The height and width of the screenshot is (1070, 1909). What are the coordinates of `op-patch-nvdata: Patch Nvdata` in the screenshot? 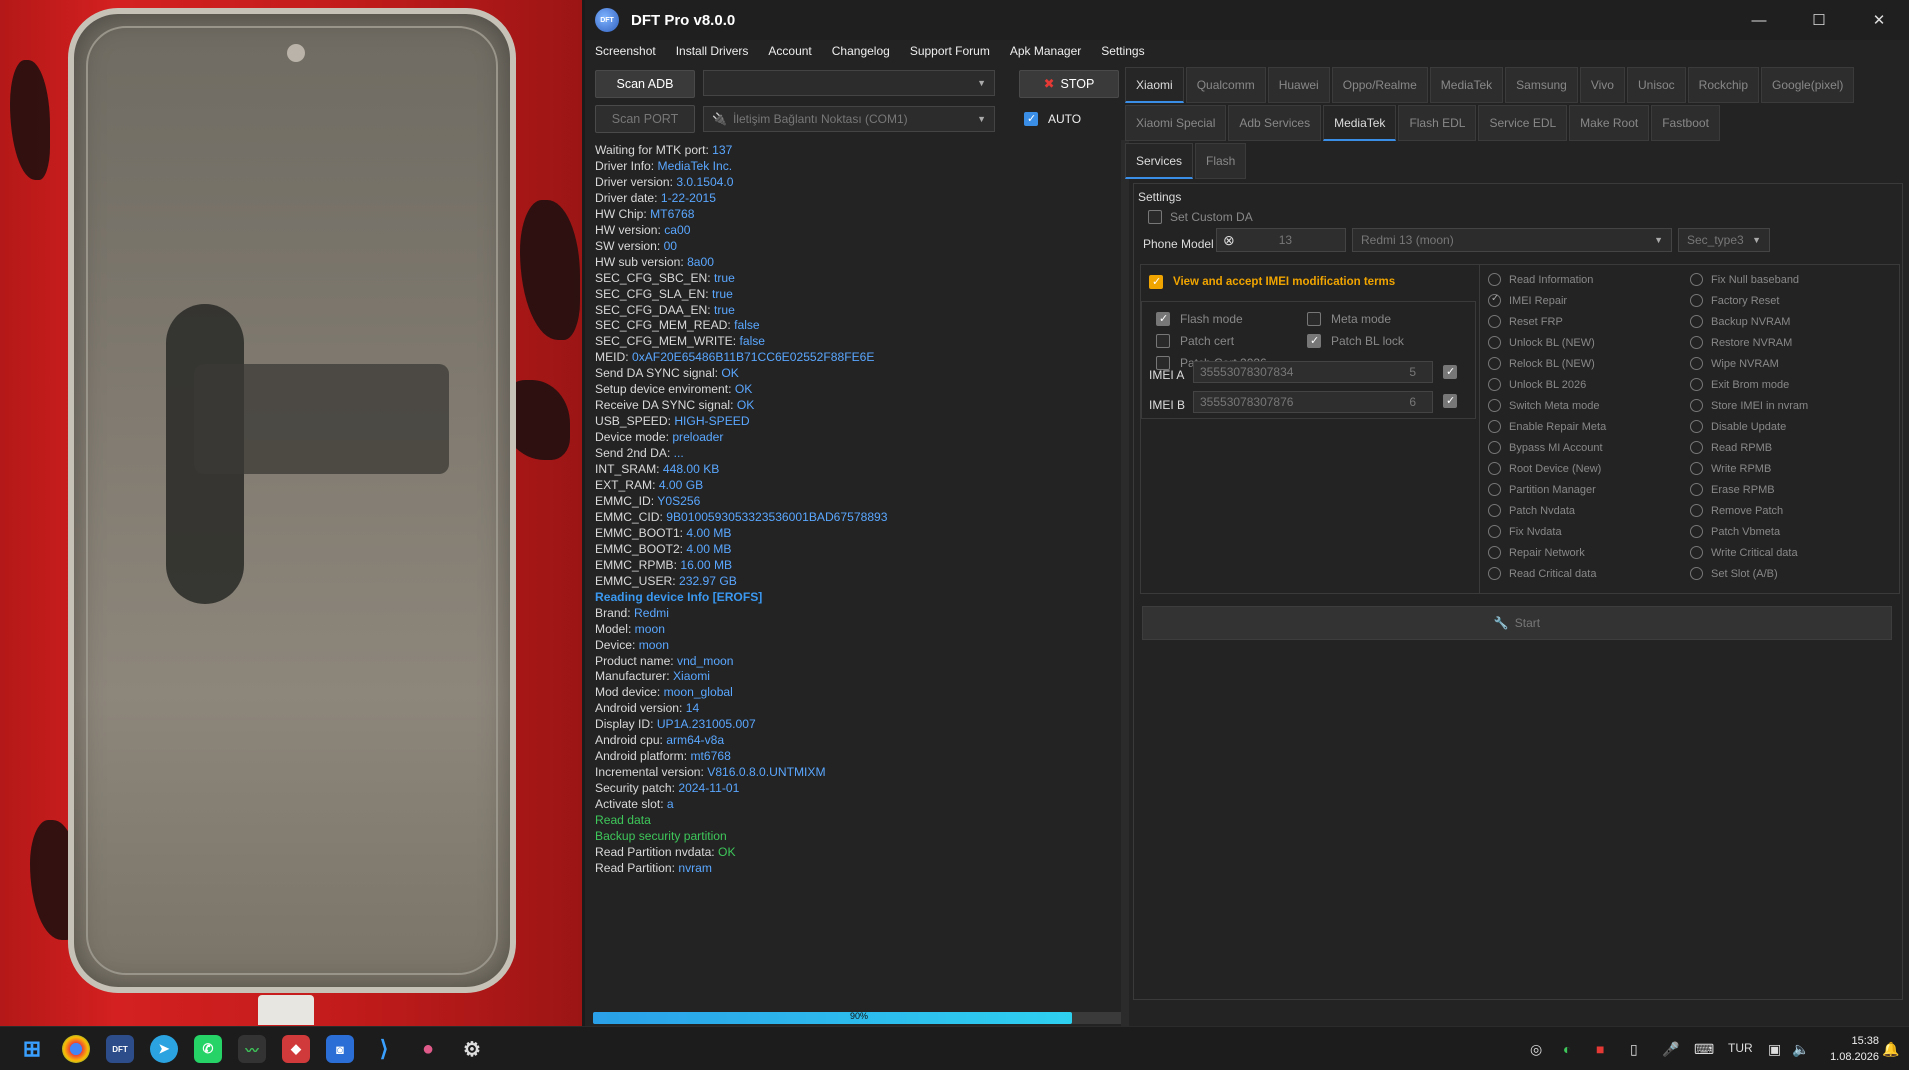 It's located at (1531, 510).